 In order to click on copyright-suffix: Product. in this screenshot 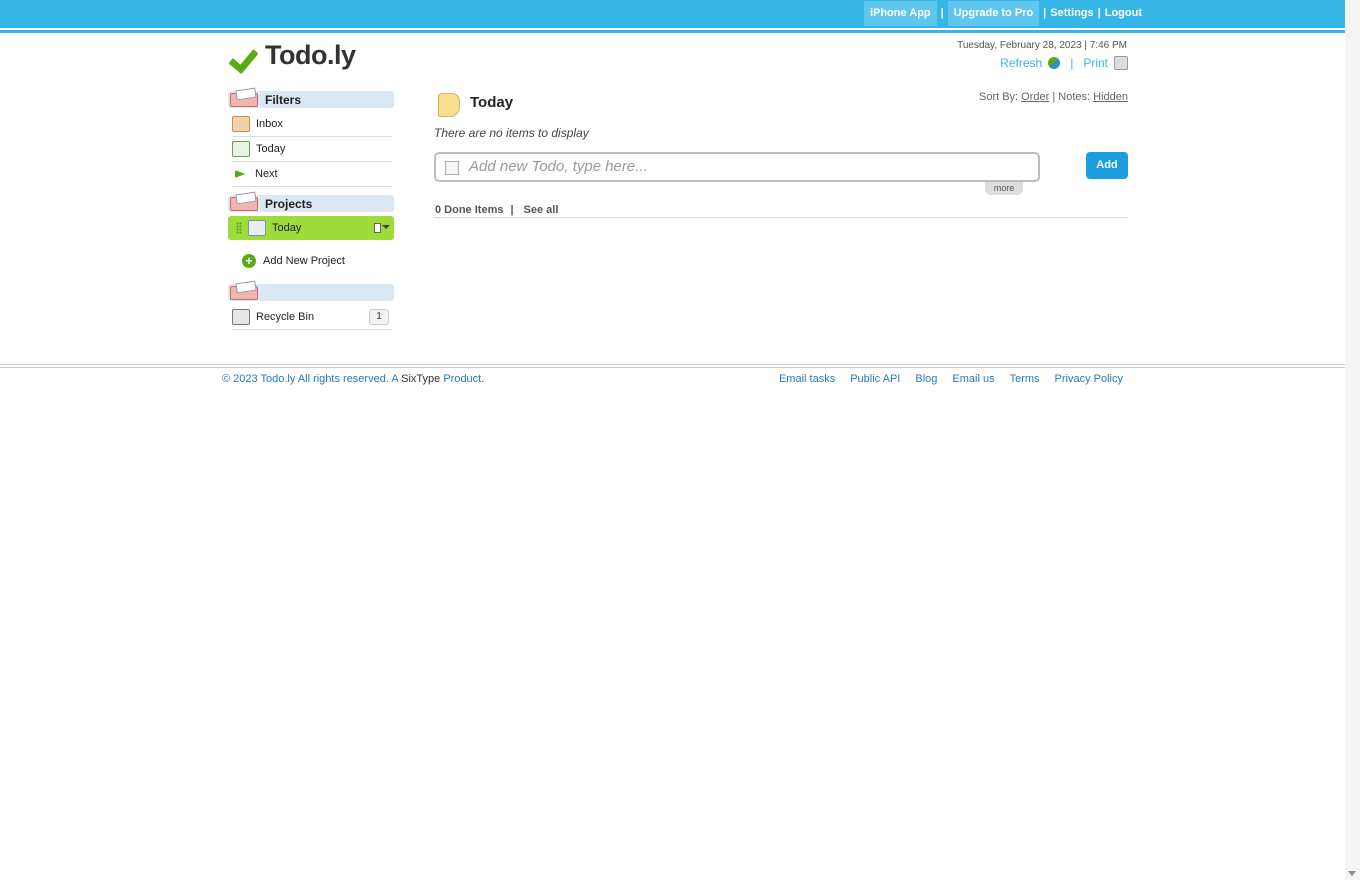, I will do `click(462, 379)`.